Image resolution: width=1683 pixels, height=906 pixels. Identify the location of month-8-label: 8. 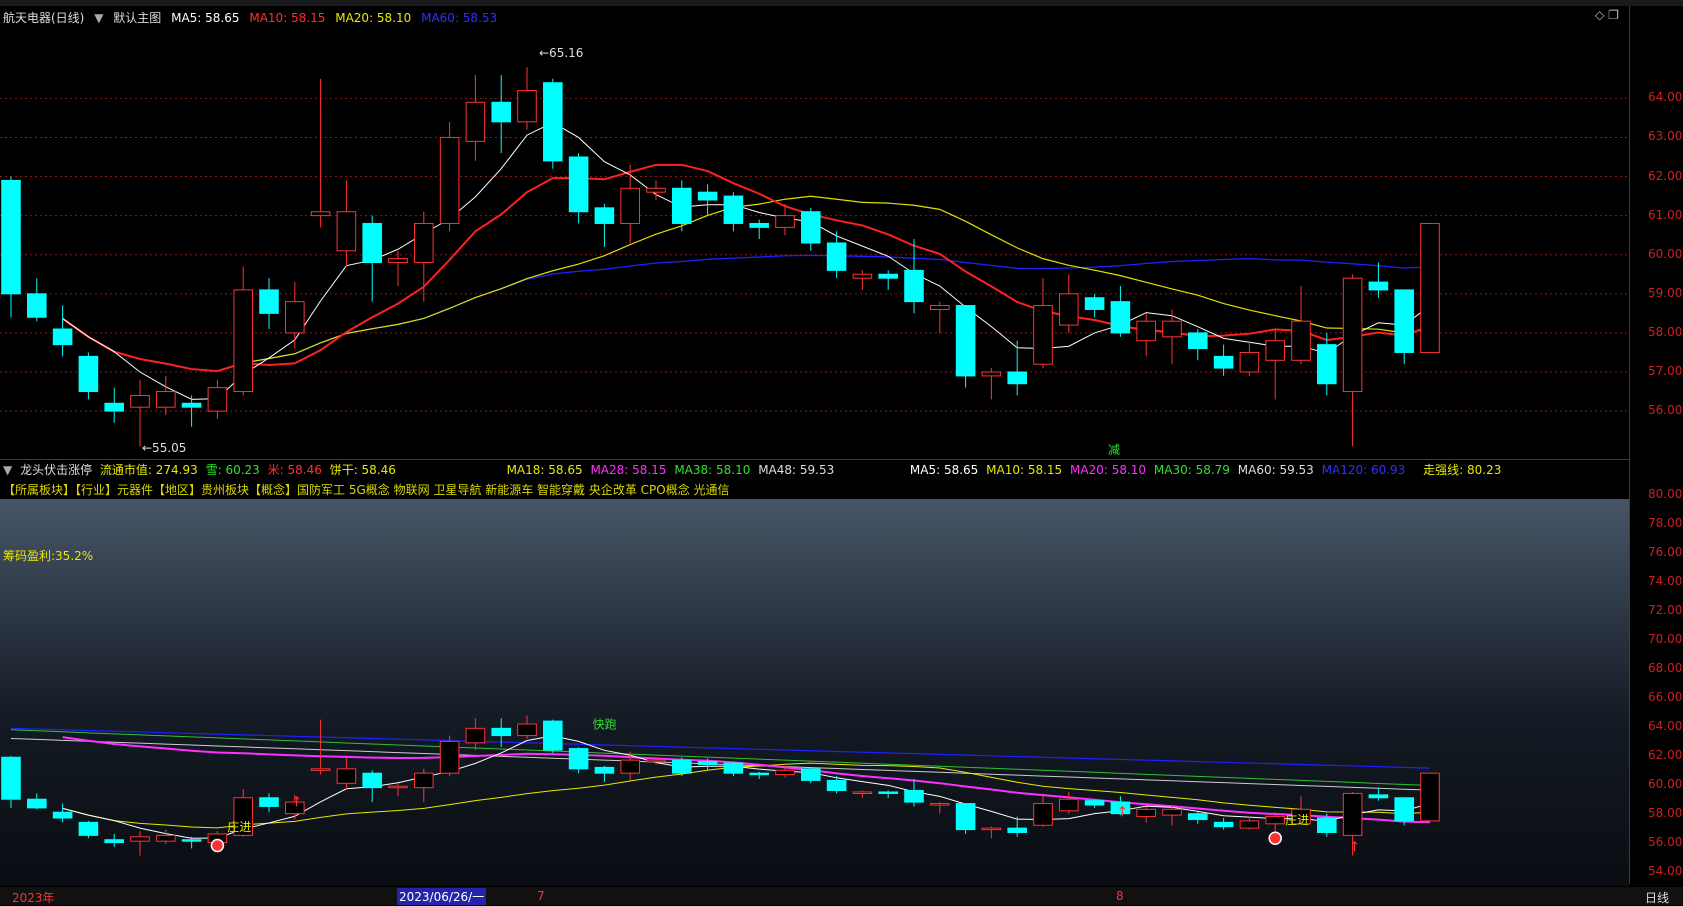
(1120, 896).